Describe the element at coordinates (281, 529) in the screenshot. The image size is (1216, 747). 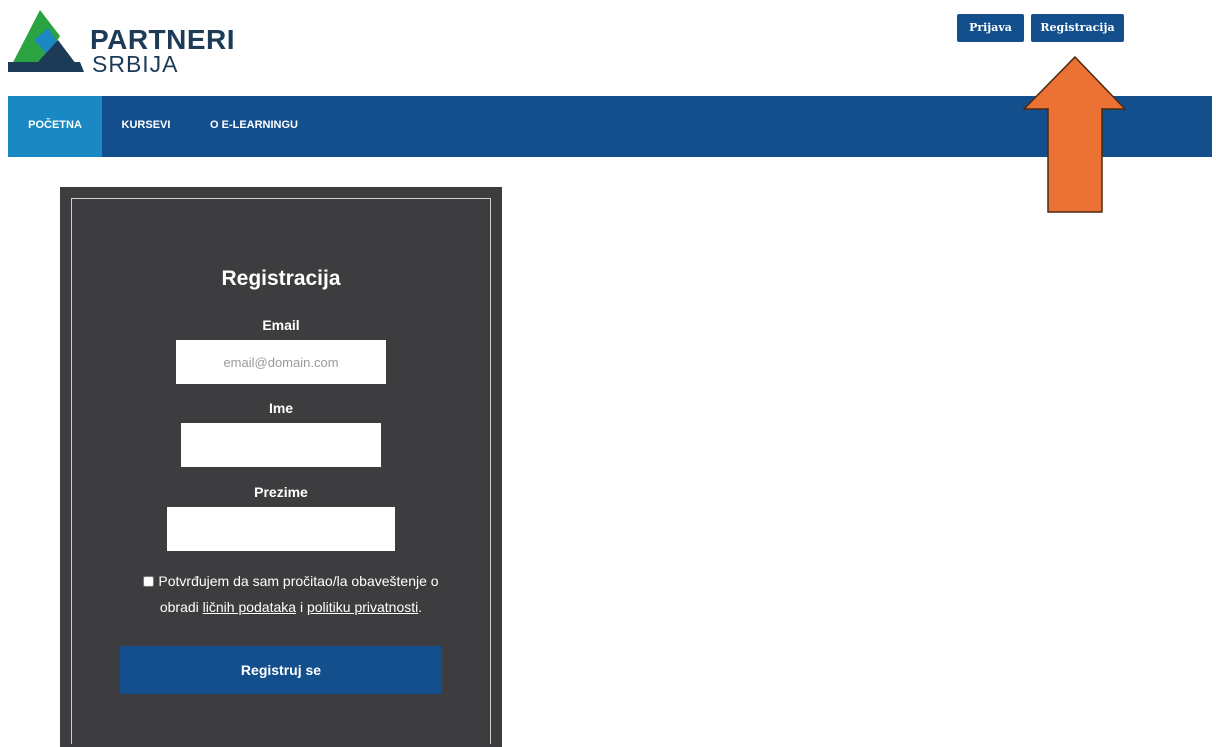
I see `last-name-field` at that location.